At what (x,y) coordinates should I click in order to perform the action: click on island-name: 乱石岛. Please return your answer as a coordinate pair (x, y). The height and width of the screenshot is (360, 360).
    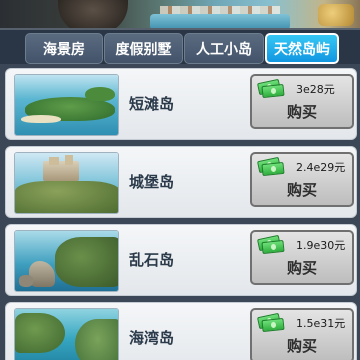
    Looking at the image, I should click on (152, 260).